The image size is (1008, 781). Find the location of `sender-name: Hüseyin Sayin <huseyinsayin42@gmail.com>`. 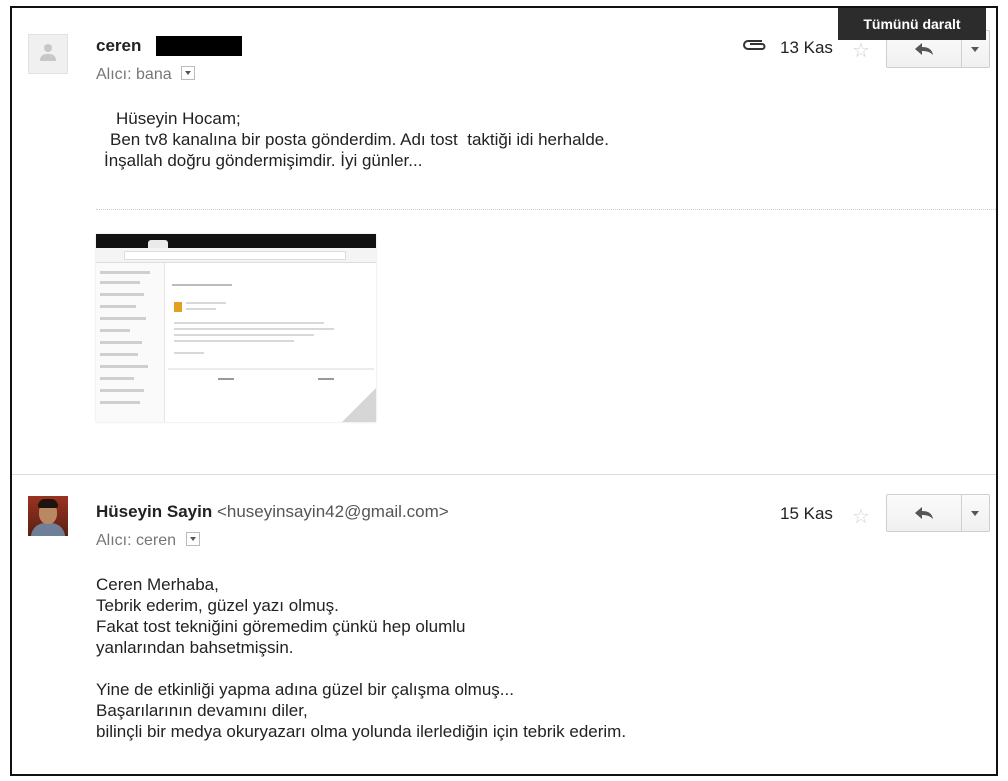

sender-name: Hüseyin Sayin <huseyinsayin42@gmail.com> is located at coordinates (272, 512).